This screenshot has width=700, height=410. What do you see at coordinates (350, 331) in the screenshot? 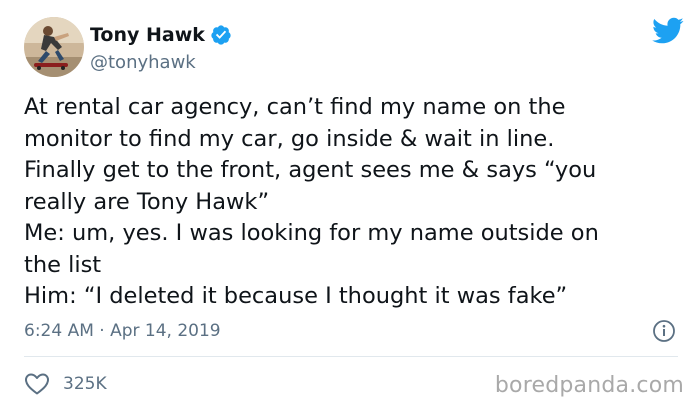
I see `tweet-meta: 6:24 AM · Apr 14, 2019` at bounding box center [350, 331].